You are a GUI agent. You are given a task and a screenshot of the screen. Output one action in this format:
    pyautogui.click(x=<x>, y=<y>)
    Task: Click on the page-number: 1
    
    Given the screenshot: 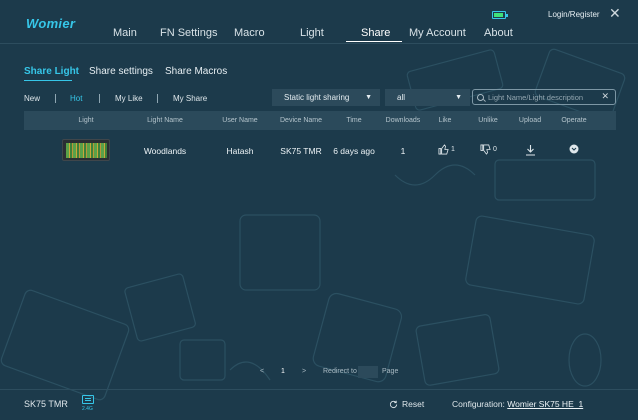 What is the action you would take?
    pyautogui.click(x=283, y=371)
    